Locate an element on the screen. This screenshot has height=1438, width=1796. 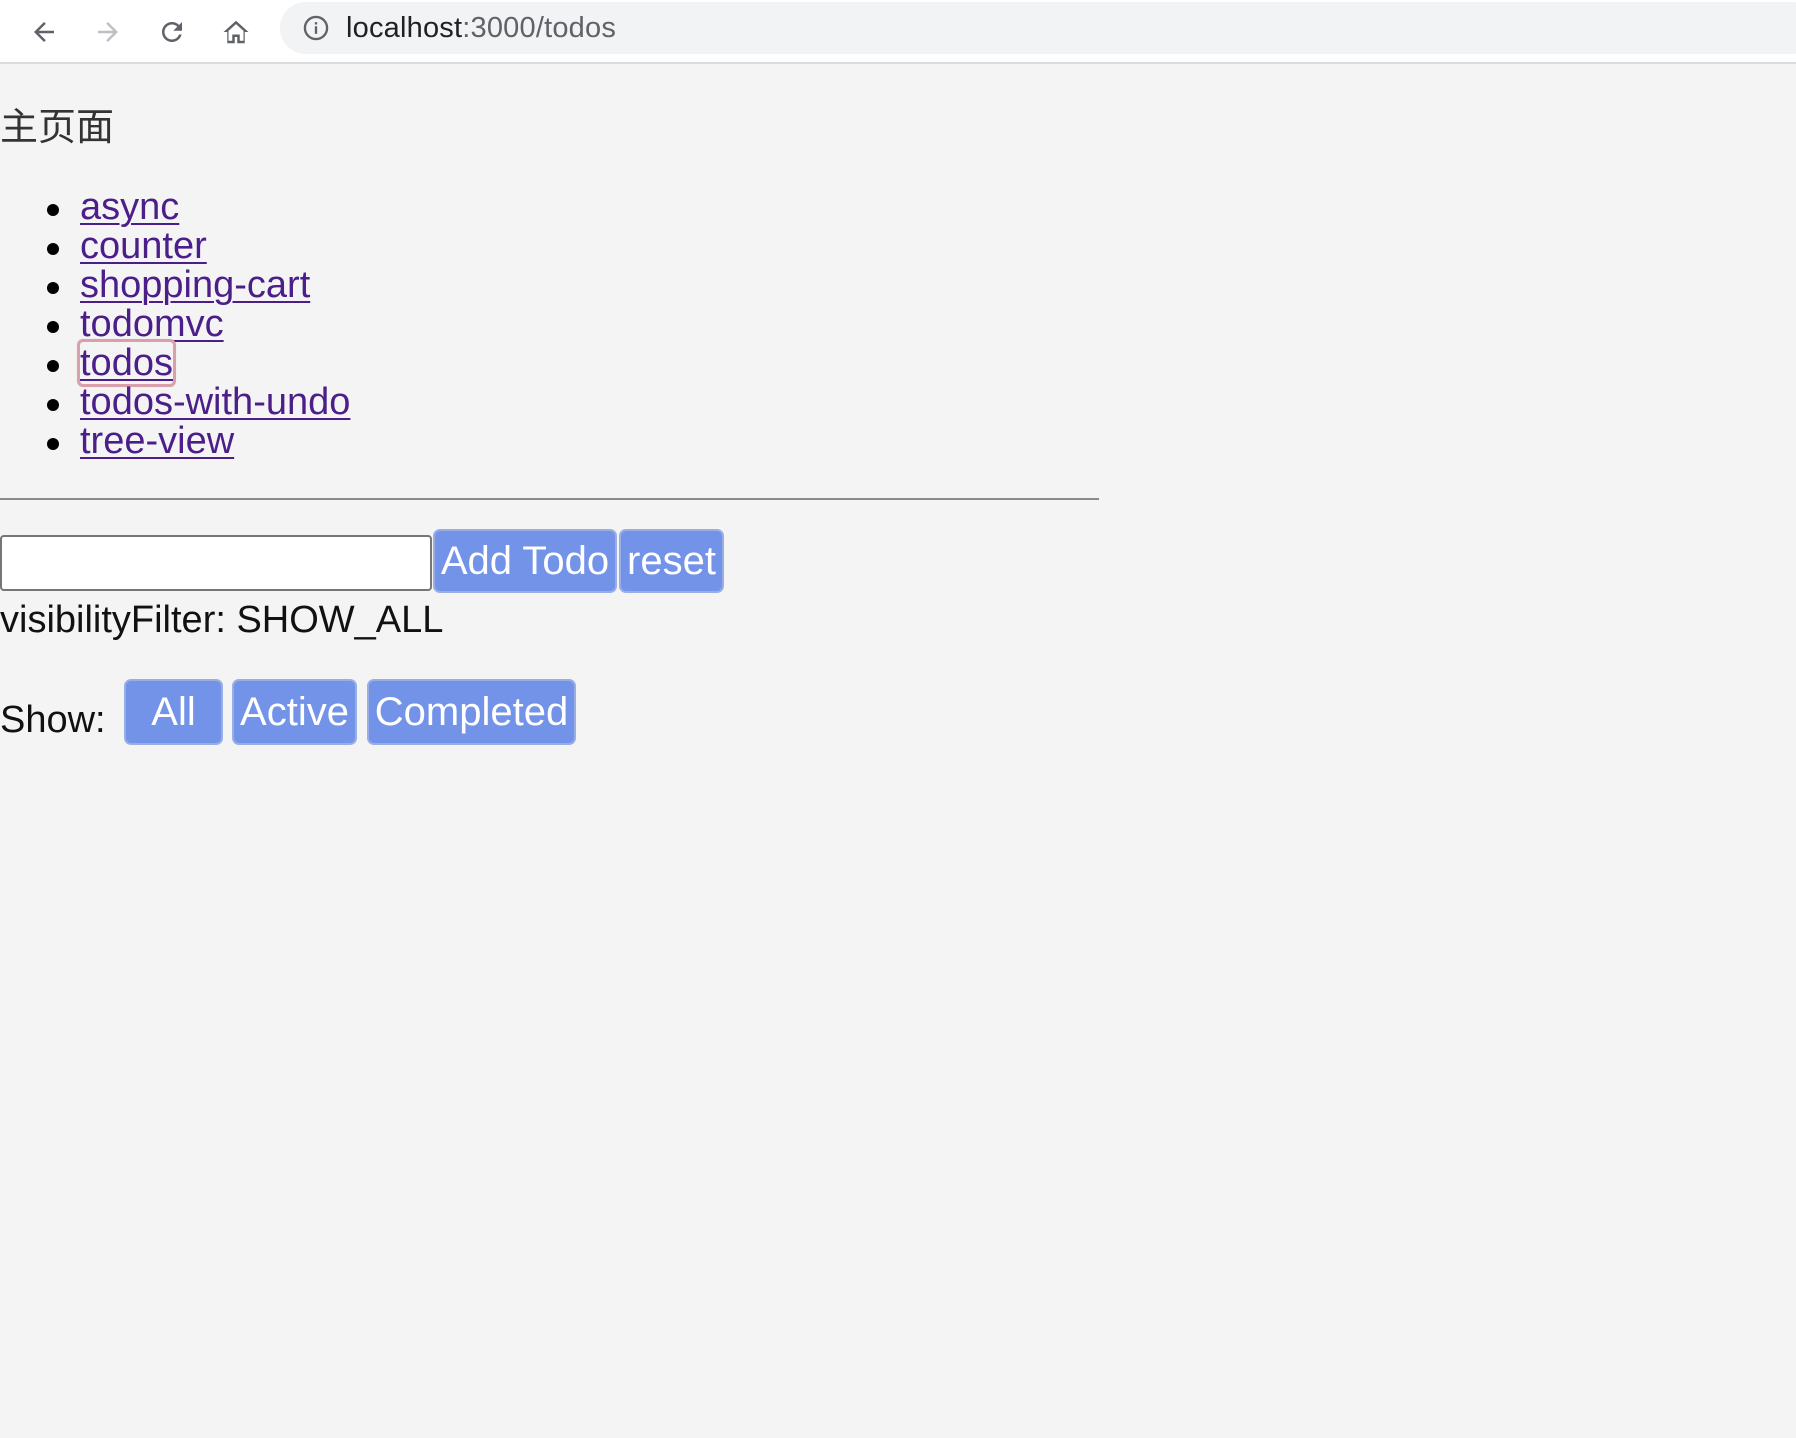
filter-active-button: Active is located at coordinates (294, 712).